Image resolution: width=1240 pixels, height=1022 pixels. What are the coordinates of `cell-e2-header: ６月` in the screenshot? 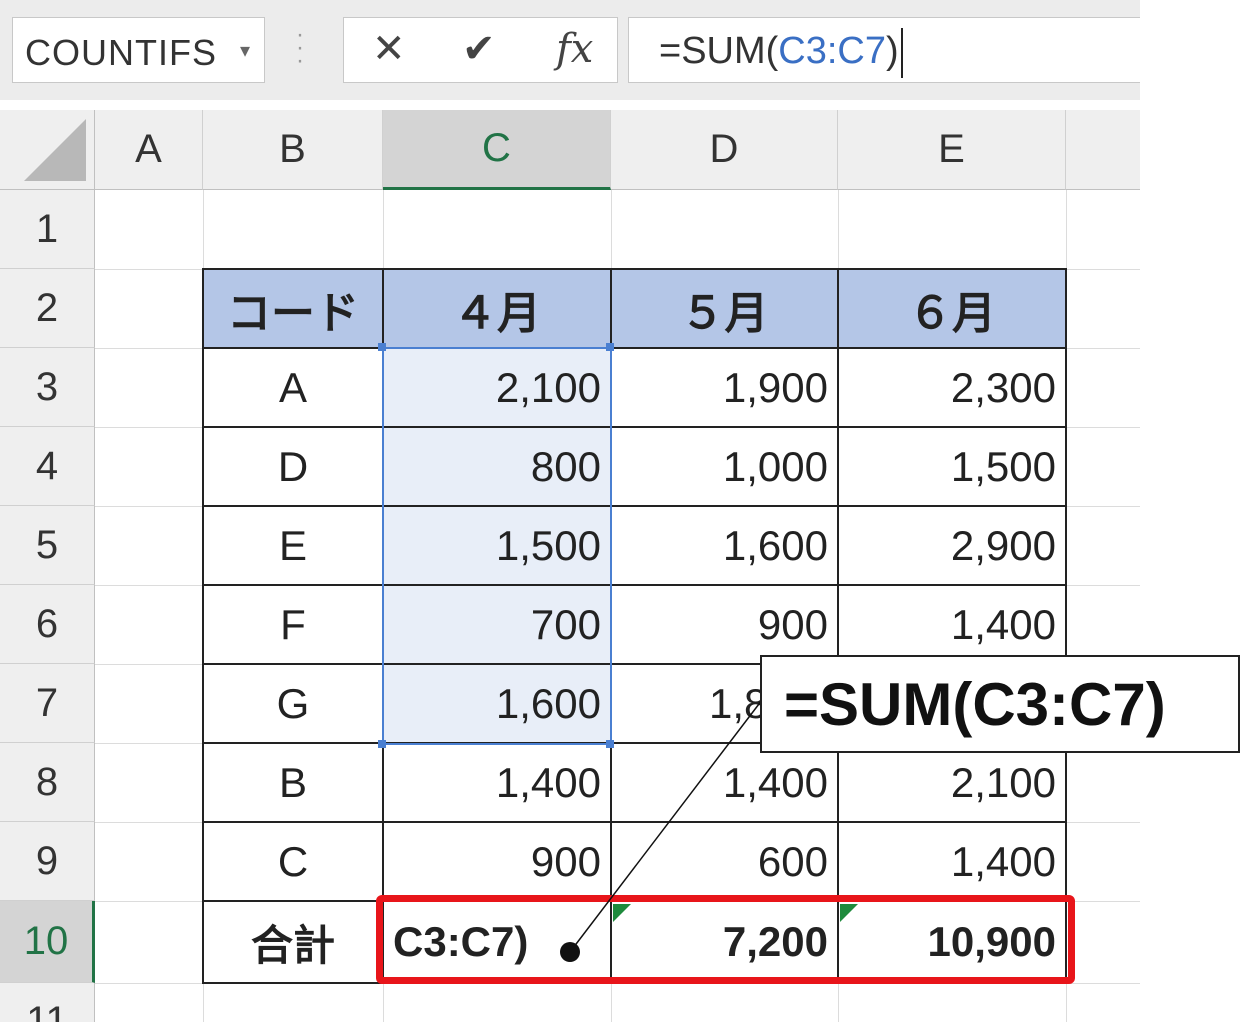 It's located at (952, 308).